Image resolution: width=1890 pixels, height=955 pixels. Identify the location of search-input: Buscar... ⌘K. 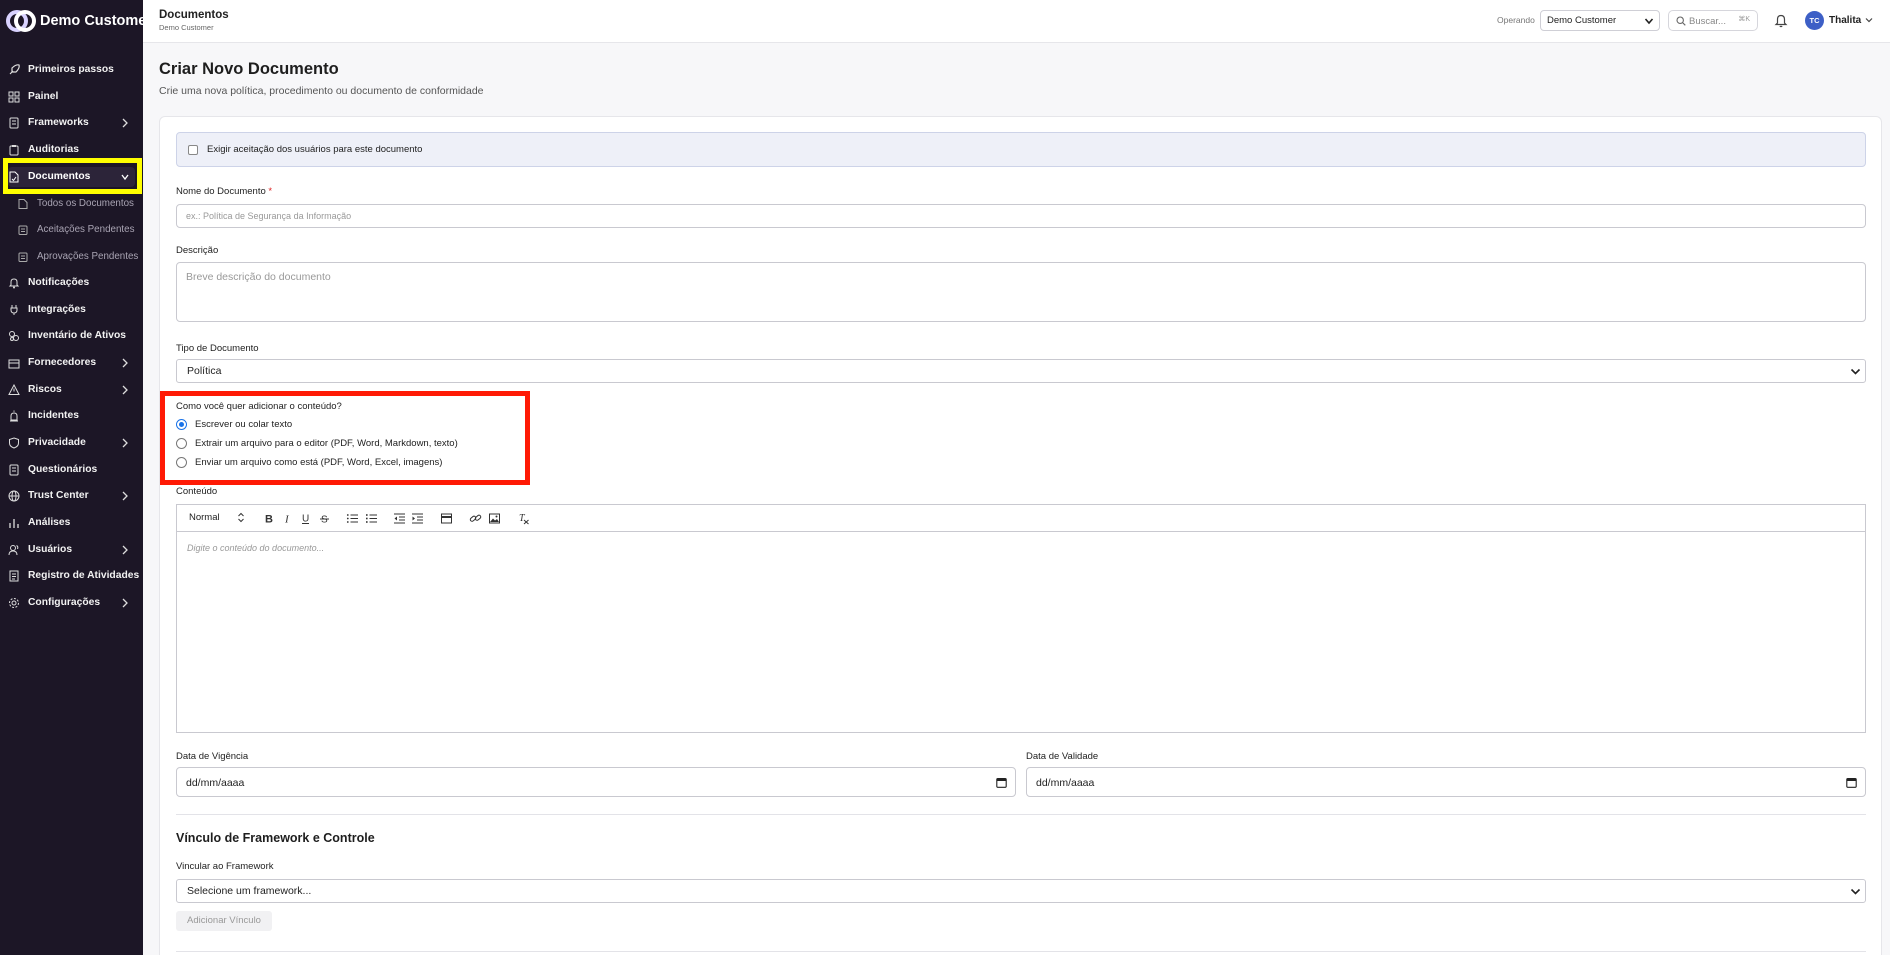
(1713, 20).